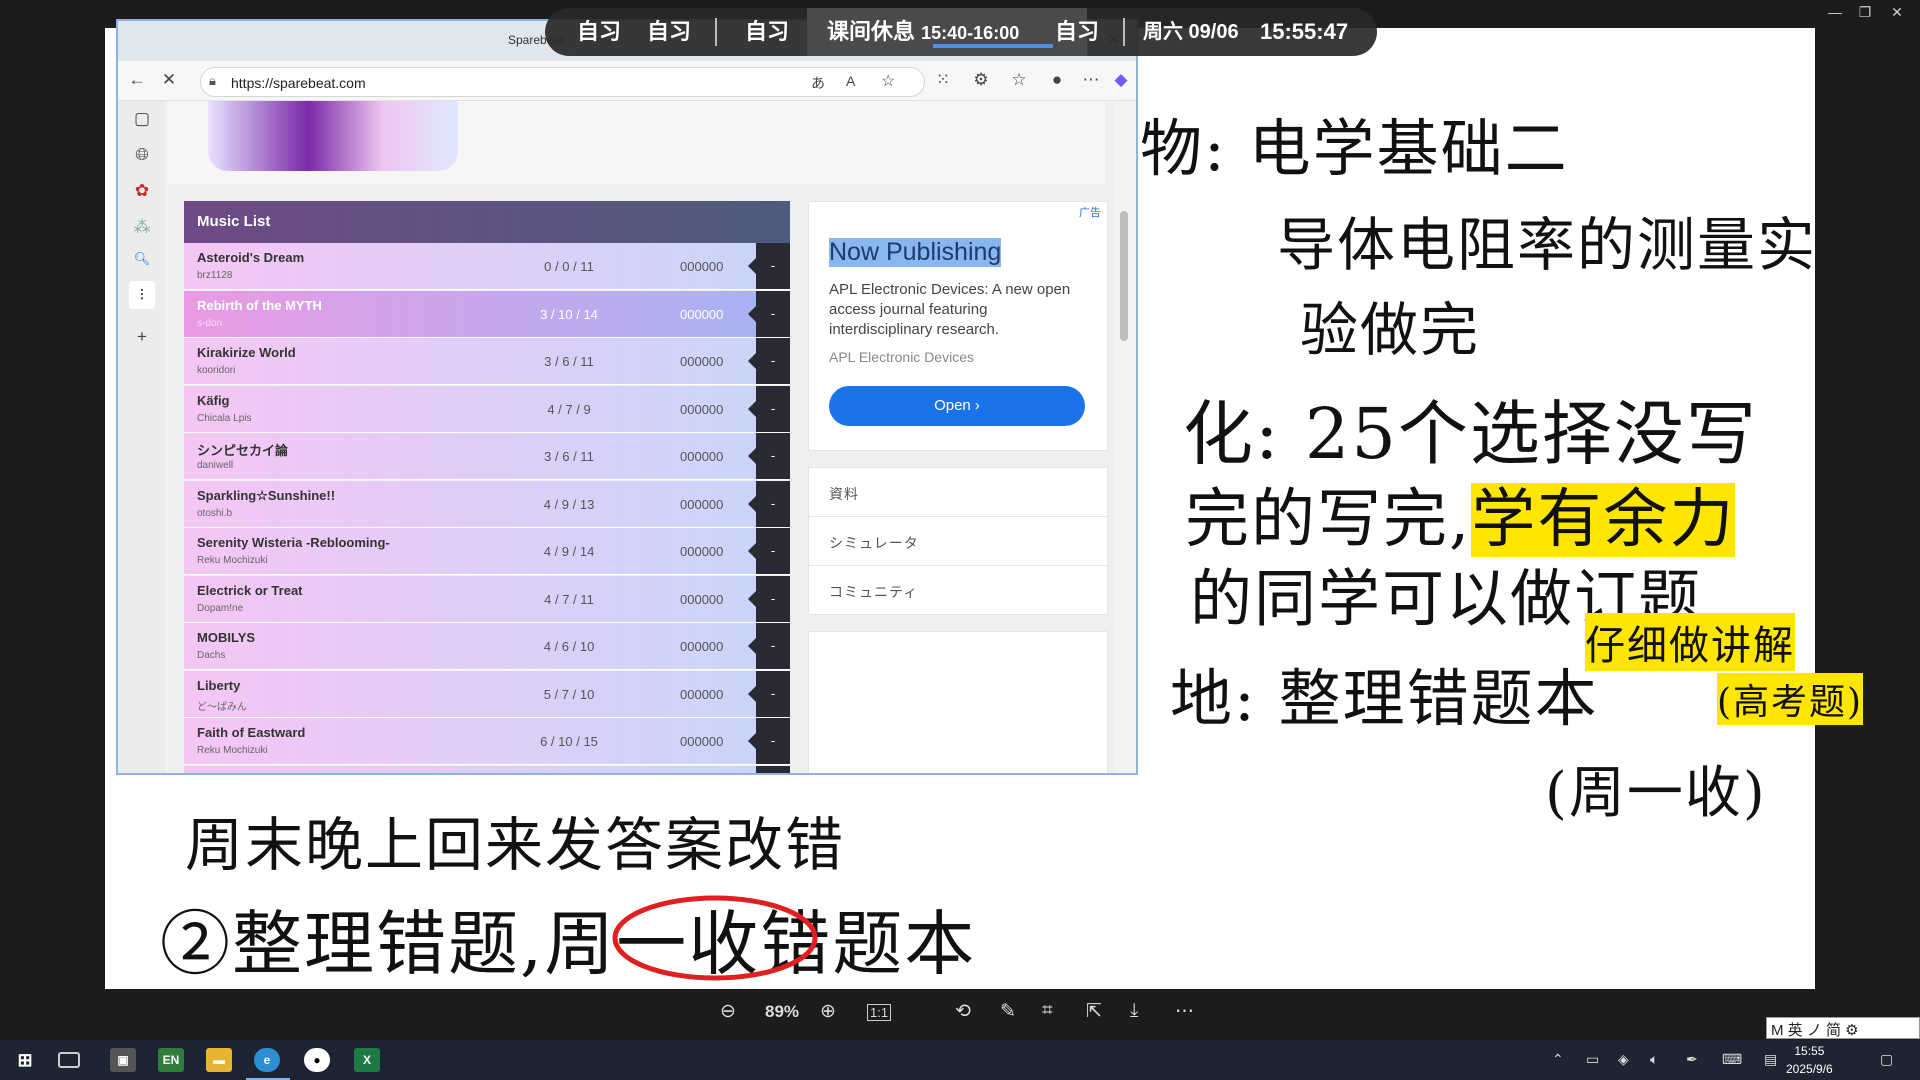 Image resolution: width=1920 pixels, height=1080 pixels. I want to click on excel-icon: X, so click(367, 1060).